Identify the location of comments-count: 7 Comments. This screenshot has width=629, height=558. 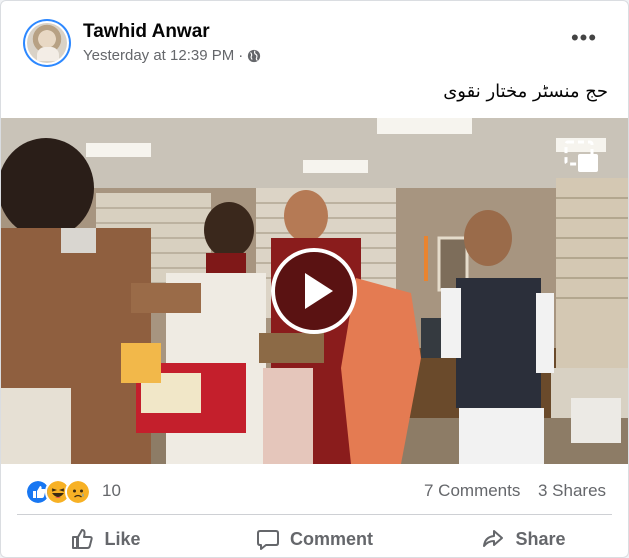
(472, 491).